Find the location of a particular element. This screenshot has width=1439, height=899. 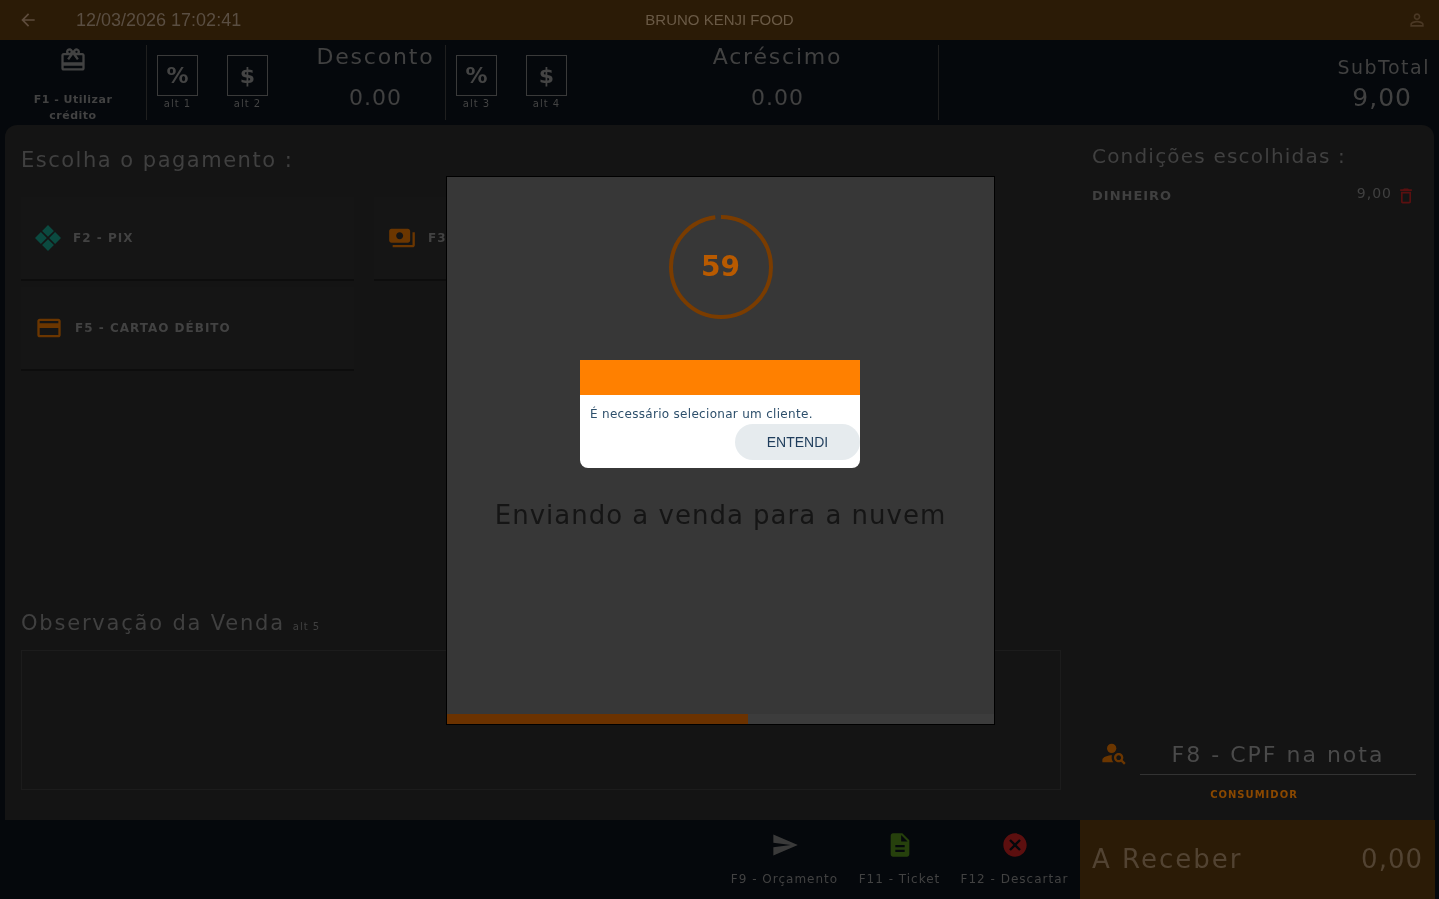

shortcut-label: alt 1 is located at coordinates (177, 104).